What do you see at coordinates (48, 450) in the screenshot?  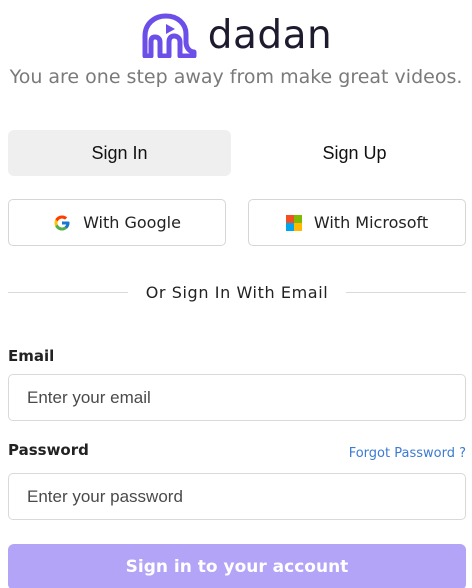 I see `password-label: Password` at bounding box center [48, 450].